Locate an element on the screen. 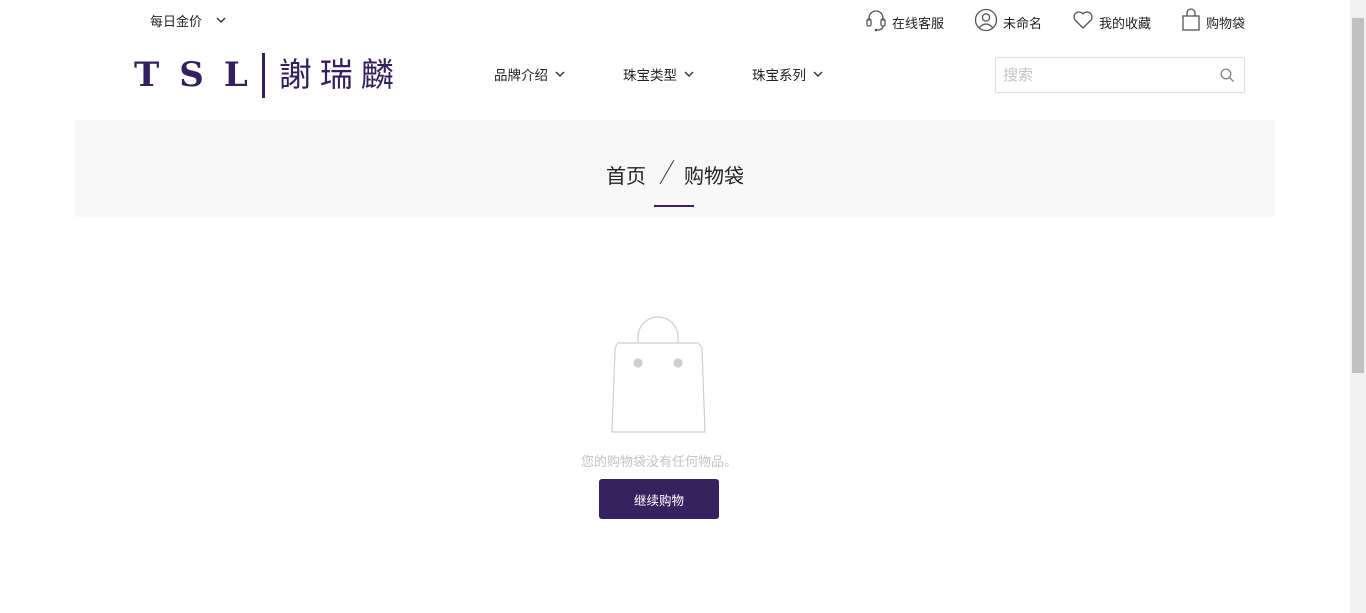  continue-shopping-button: 继续购物 is located at coordinates (659, 499).